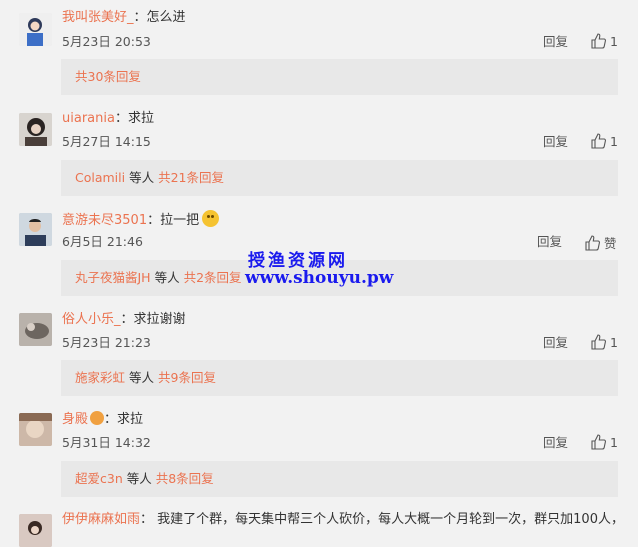 This screenshot has width=638, height=547. What do you see at coordinates (106, 141) in the screenshot?
I see `timestamp: 5月27日 14:15` at bounding box center [106, 141].